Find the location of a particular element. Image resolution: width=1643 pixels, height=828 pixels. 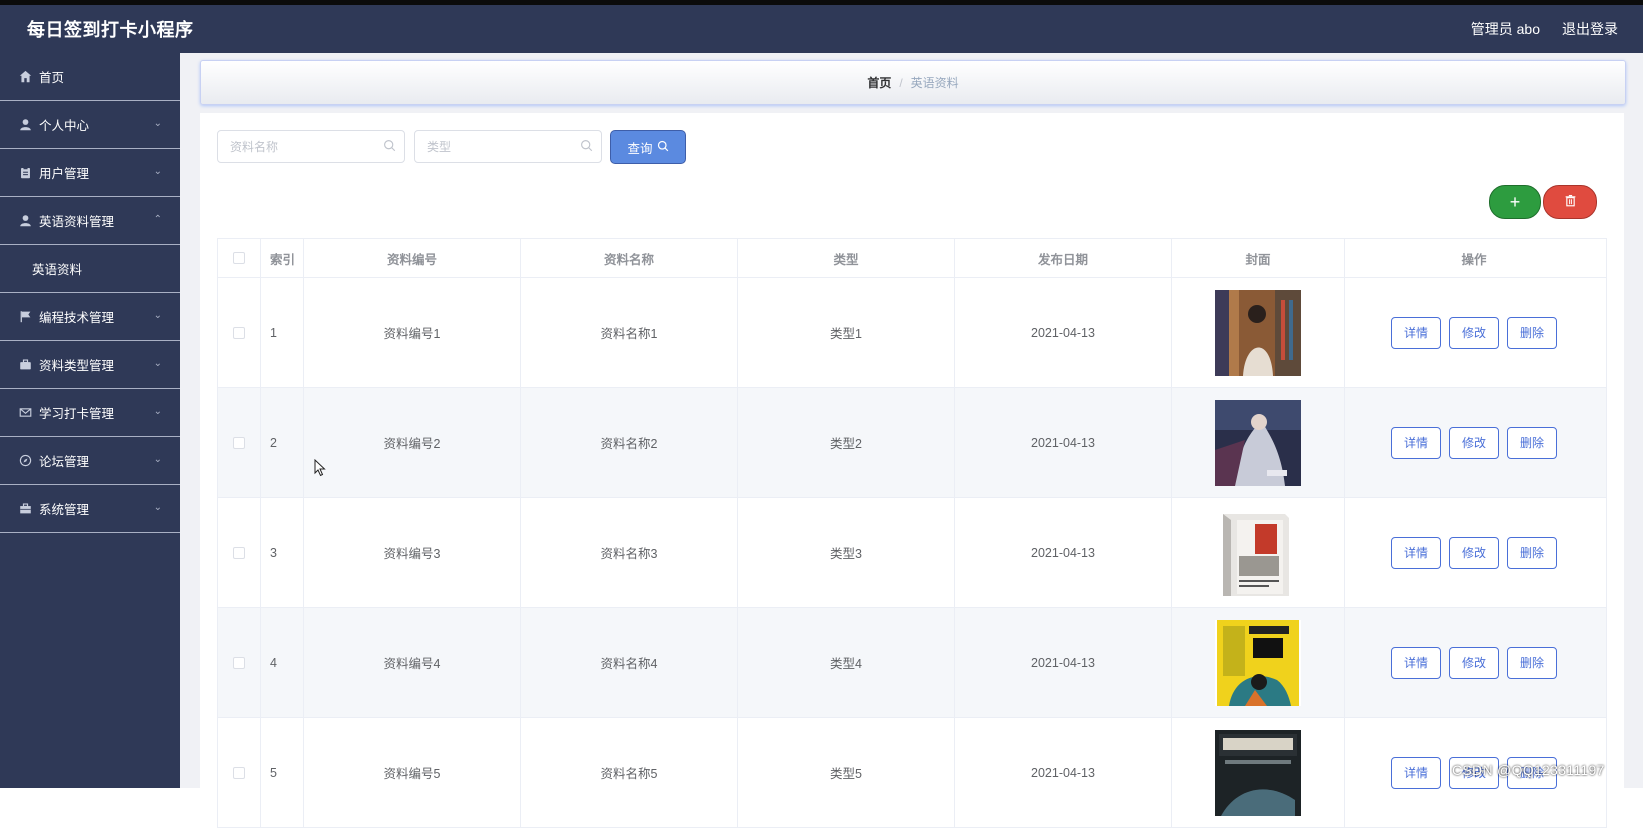

row-code: 资料编号1 is located at coordinates (412, 332).